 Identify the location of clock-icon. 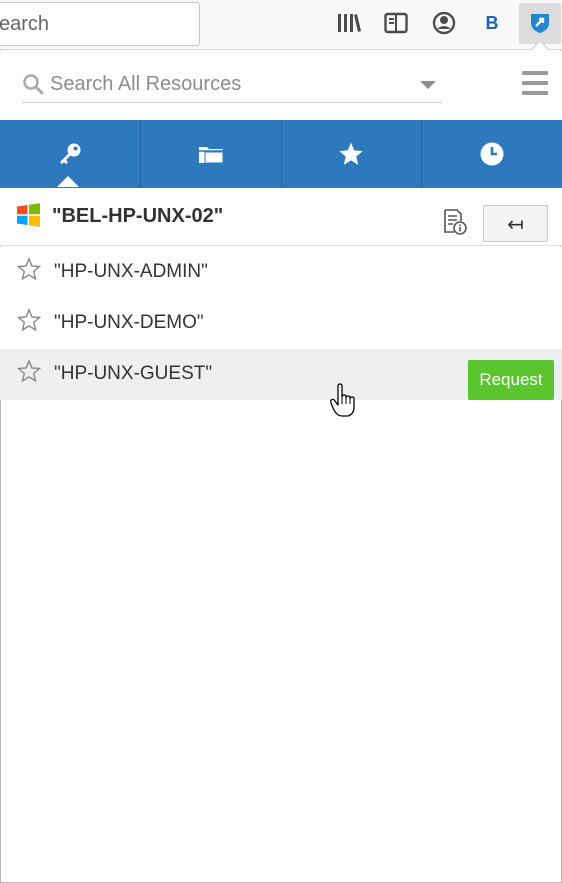
(492, 154).